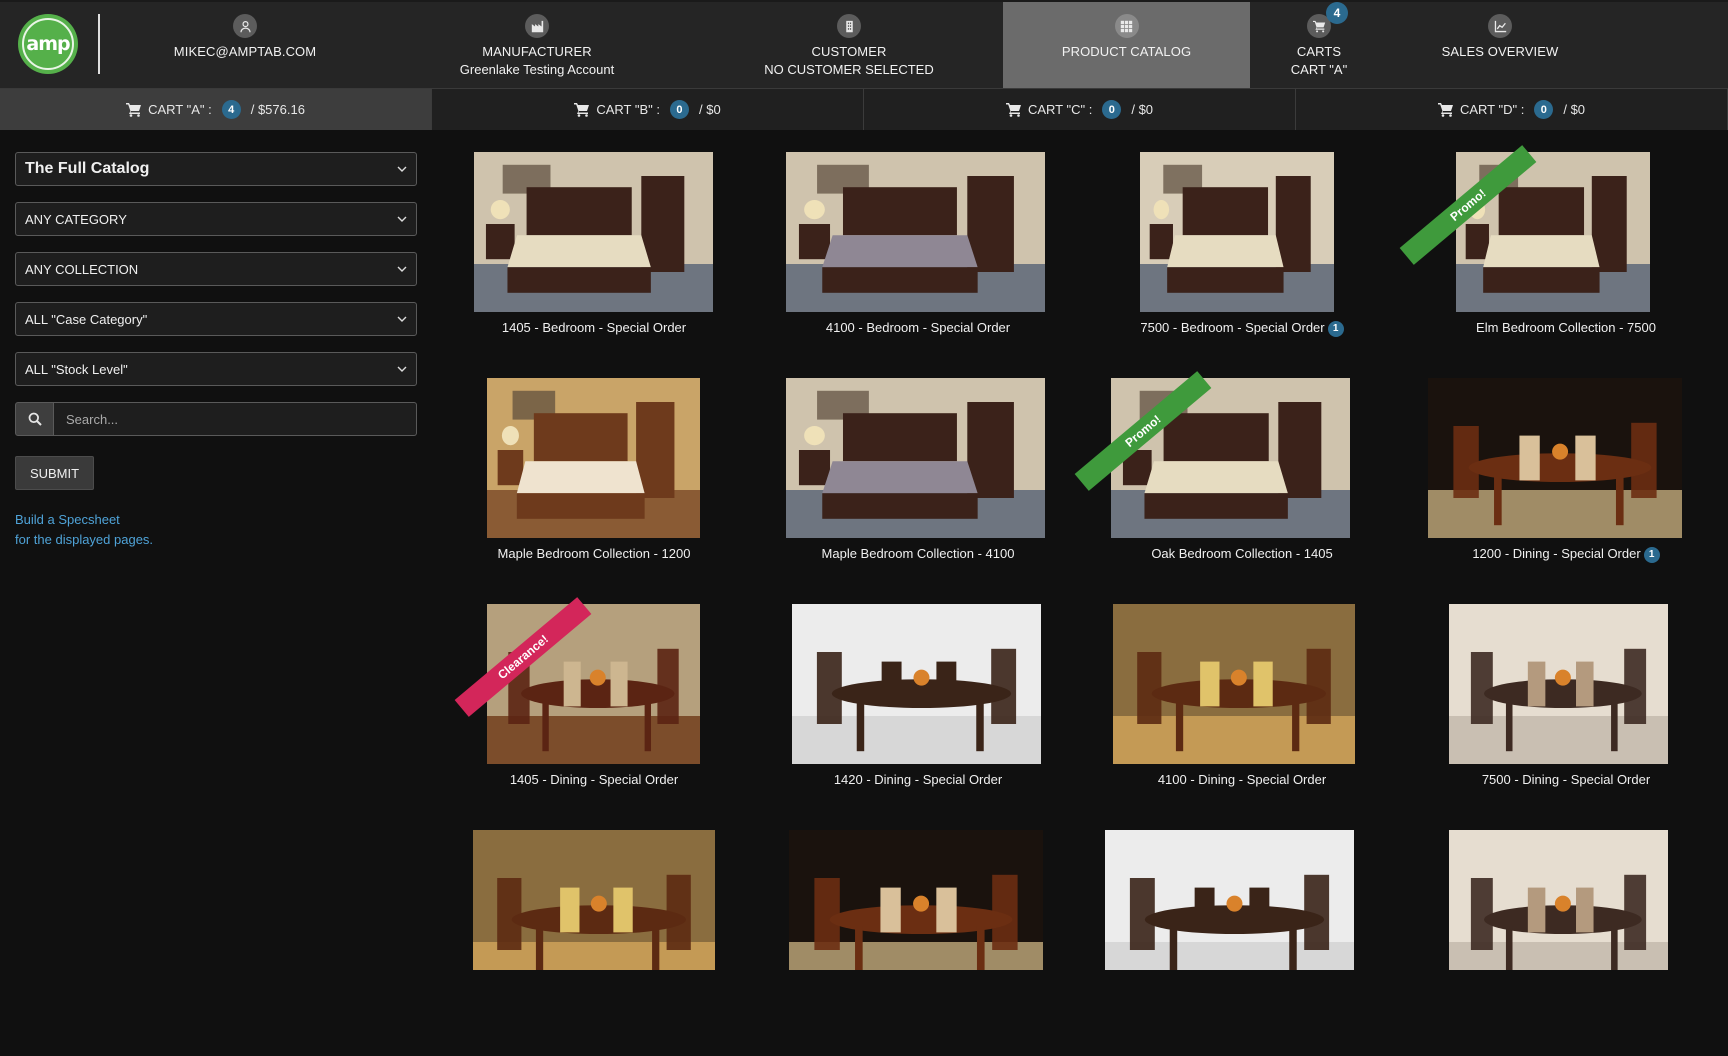 The height and width of the screenshot is (1056, 1728). What do you see at coordinates (537, 51) in the screenshot?
I see `nav-manufacturer-label: MANUFACTURER` at bounding box center [537, 51].